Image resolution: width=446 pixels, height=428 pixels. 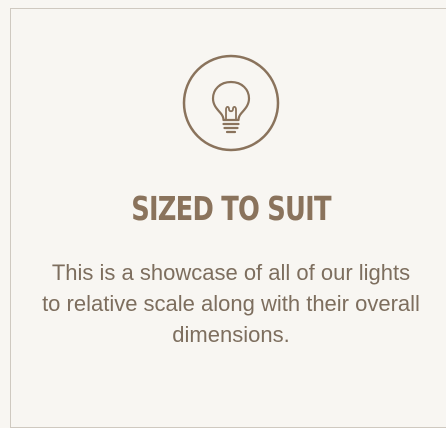 What do you see at coordinates (231, 208) in the screenshot?
I see `card-title: SIZED TO SUIT` at bounding box center [231, 208].